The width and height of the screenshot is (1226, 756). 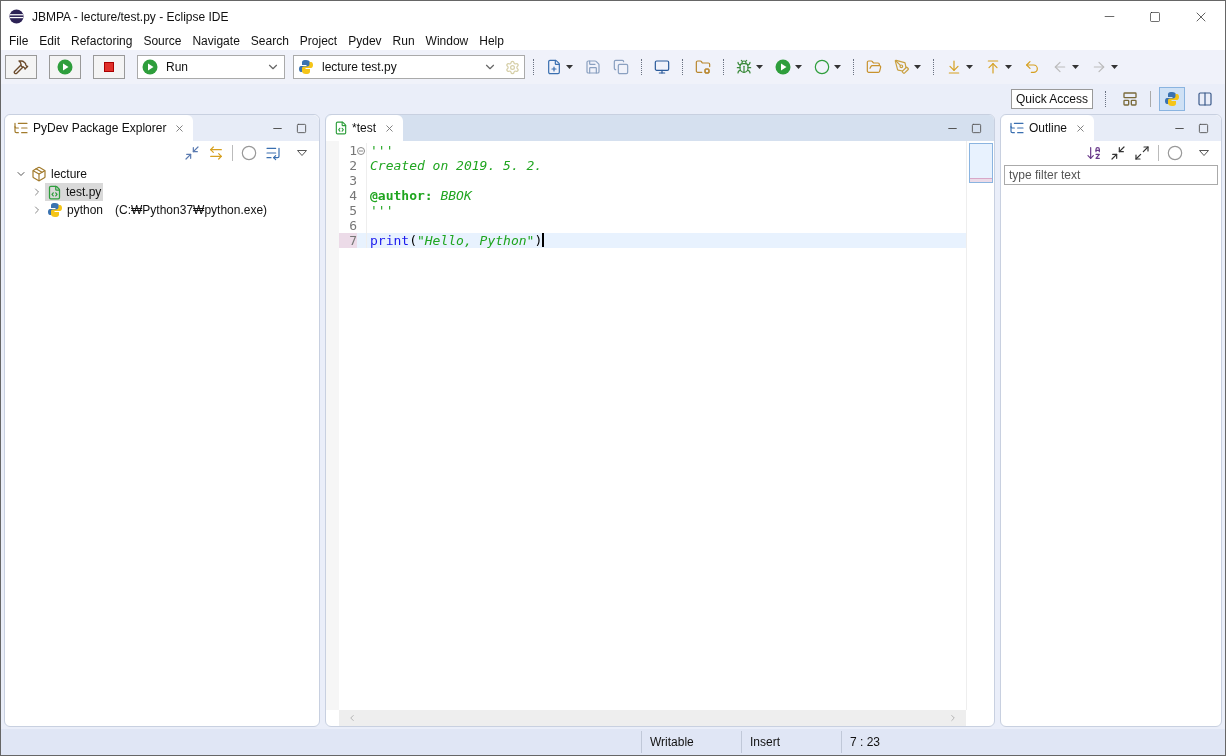 I want to click on line-number: 5, so click(x=352, y=210).